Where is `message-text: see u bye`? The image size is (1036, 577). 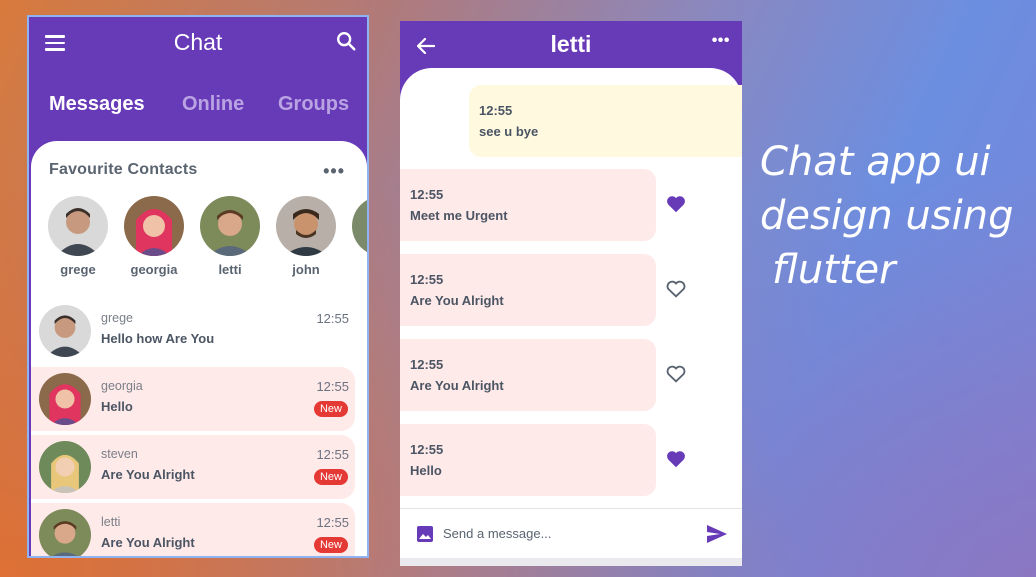 message-text: see u bye is located at coordinates (509, 131).